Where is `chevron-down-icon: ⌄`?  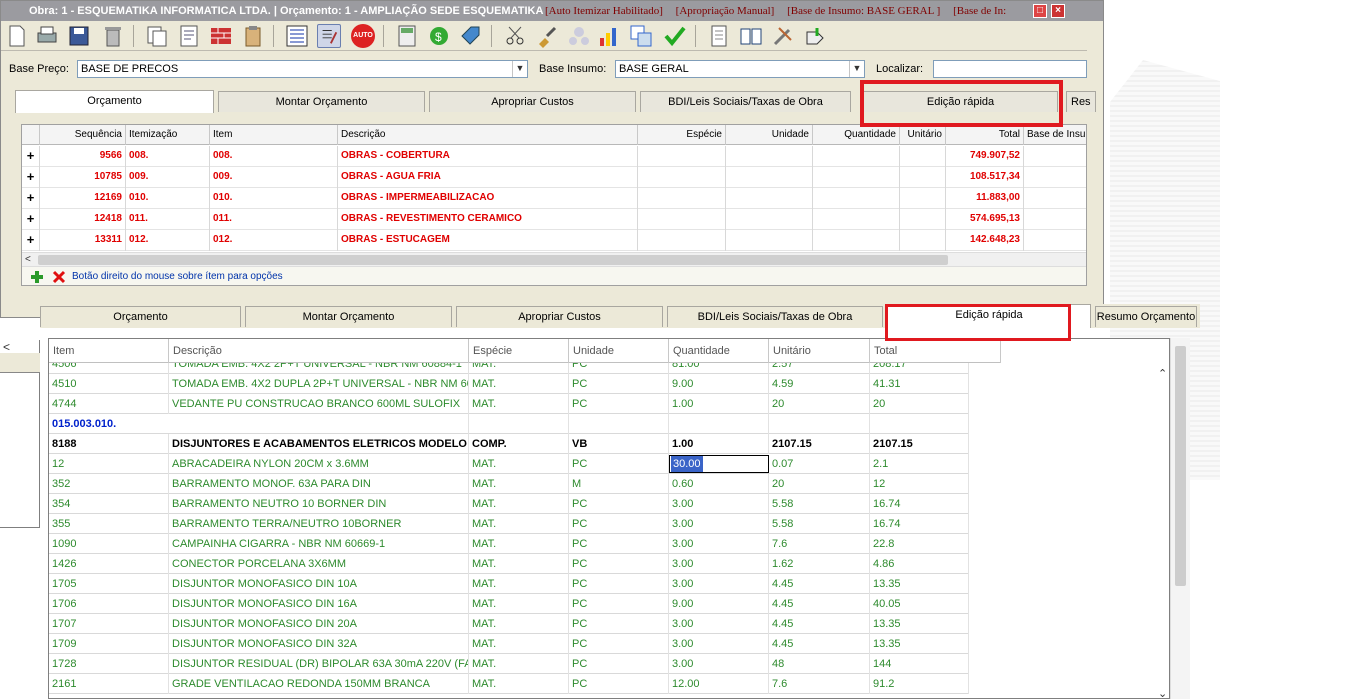
chevron-down-icon: ⌄ is located at coordinates (1162, 693).